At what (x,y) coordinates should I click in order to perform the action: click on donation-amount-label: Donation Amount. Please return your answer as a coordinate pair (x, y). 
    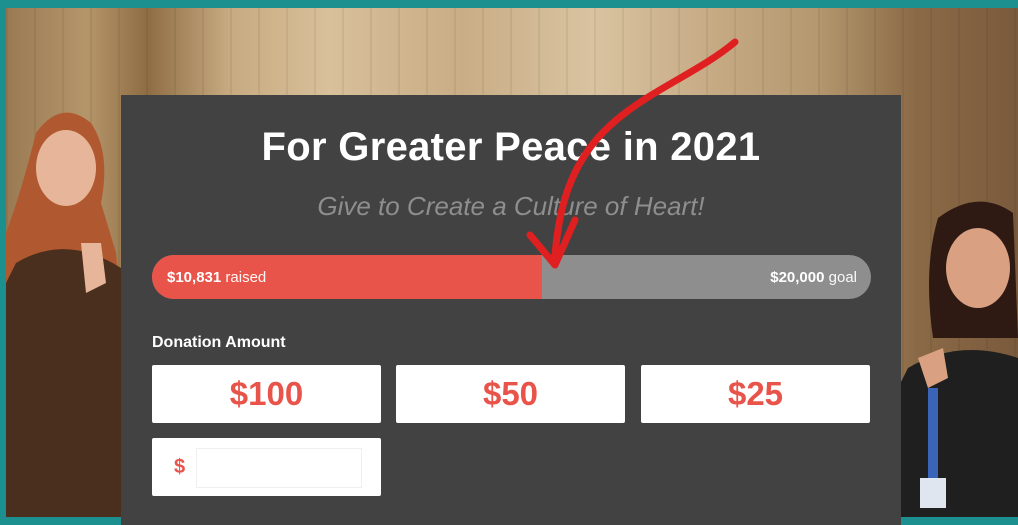
    Looking at the image, I should click on (219, 342).